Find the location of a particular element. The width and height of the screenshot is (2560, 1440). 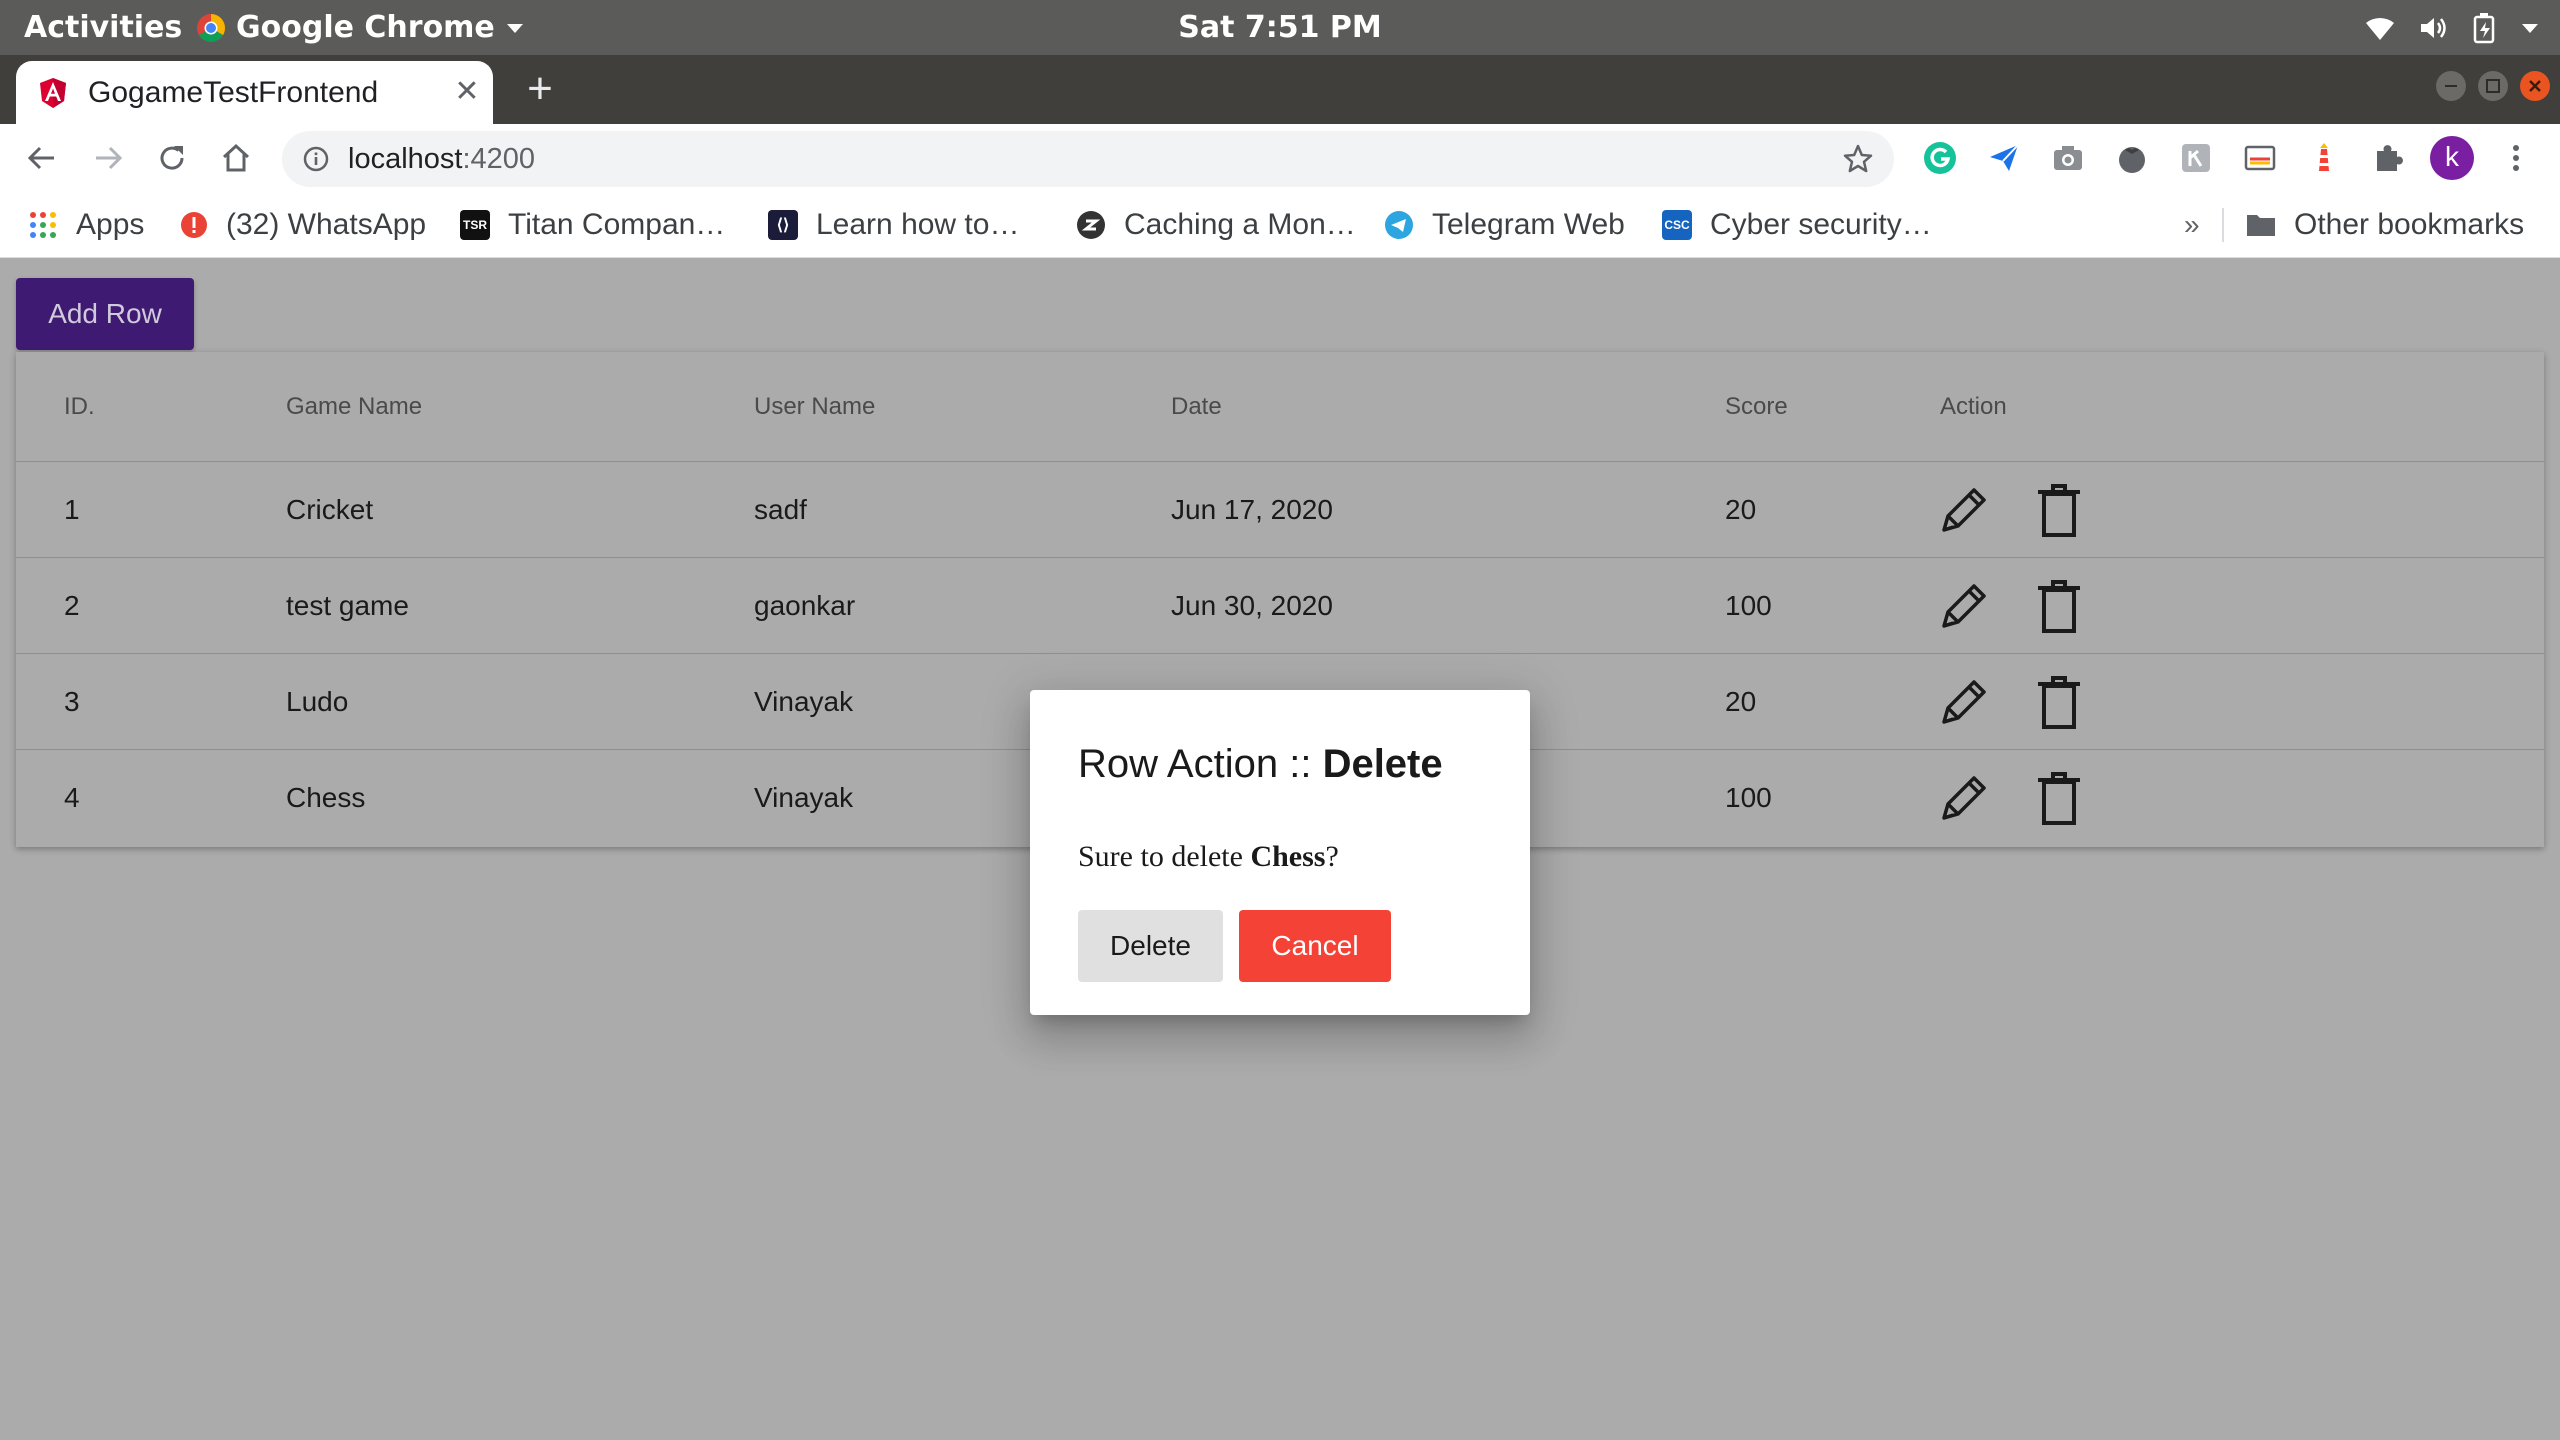

column-header-user-name: User Name is located at coordinates (814, 407).